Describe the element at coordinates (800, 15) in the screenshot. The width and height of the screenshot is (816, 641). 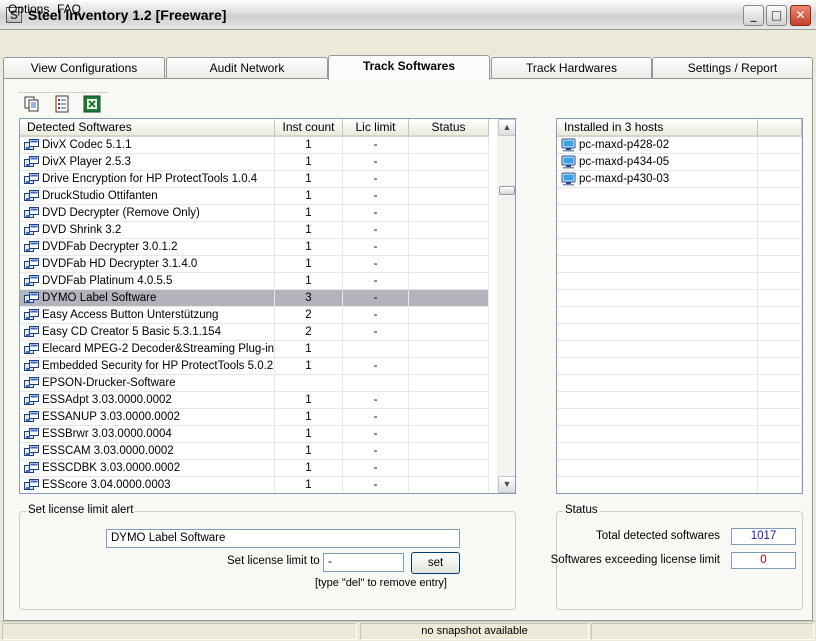
I see `close-button: ✕` at that location.